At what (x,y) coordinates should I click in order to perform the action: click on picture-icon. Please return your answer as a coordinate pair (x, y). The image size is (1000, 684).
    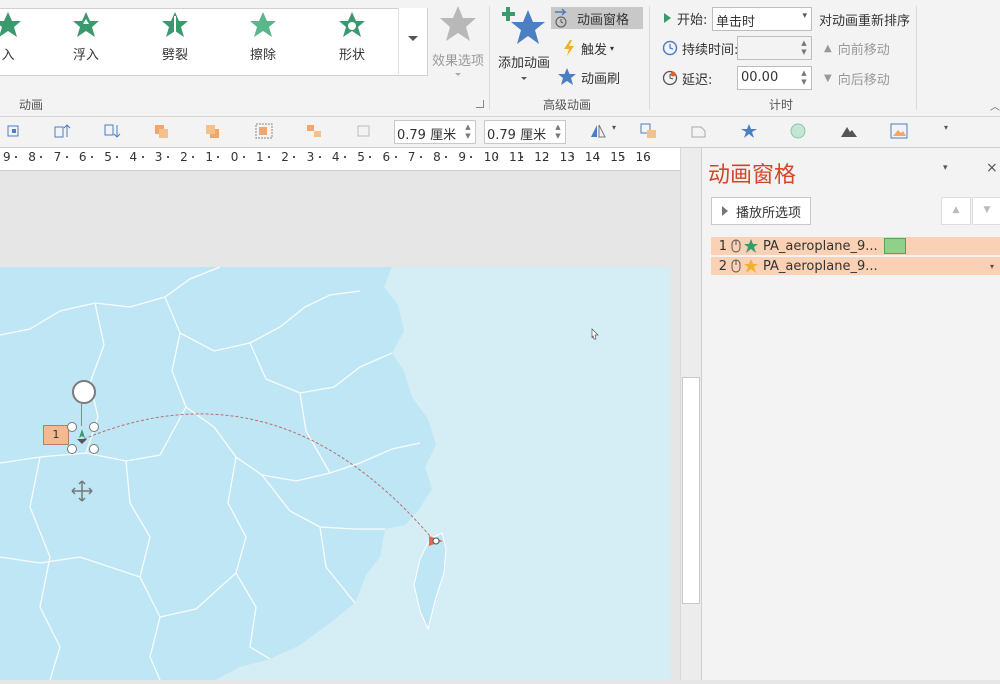
    Looking at the image, I should click on (899, 131).